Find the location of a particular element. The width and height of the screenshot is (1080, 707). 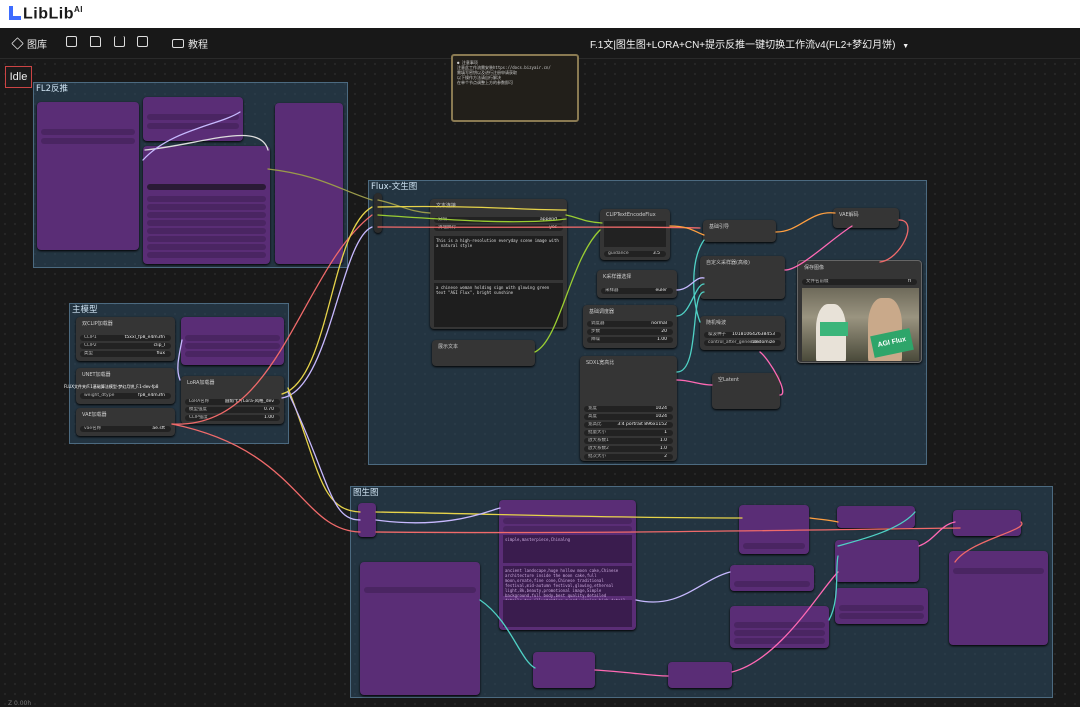

node-title: 双CLIP加载器 is located at coordinates (97, 324).